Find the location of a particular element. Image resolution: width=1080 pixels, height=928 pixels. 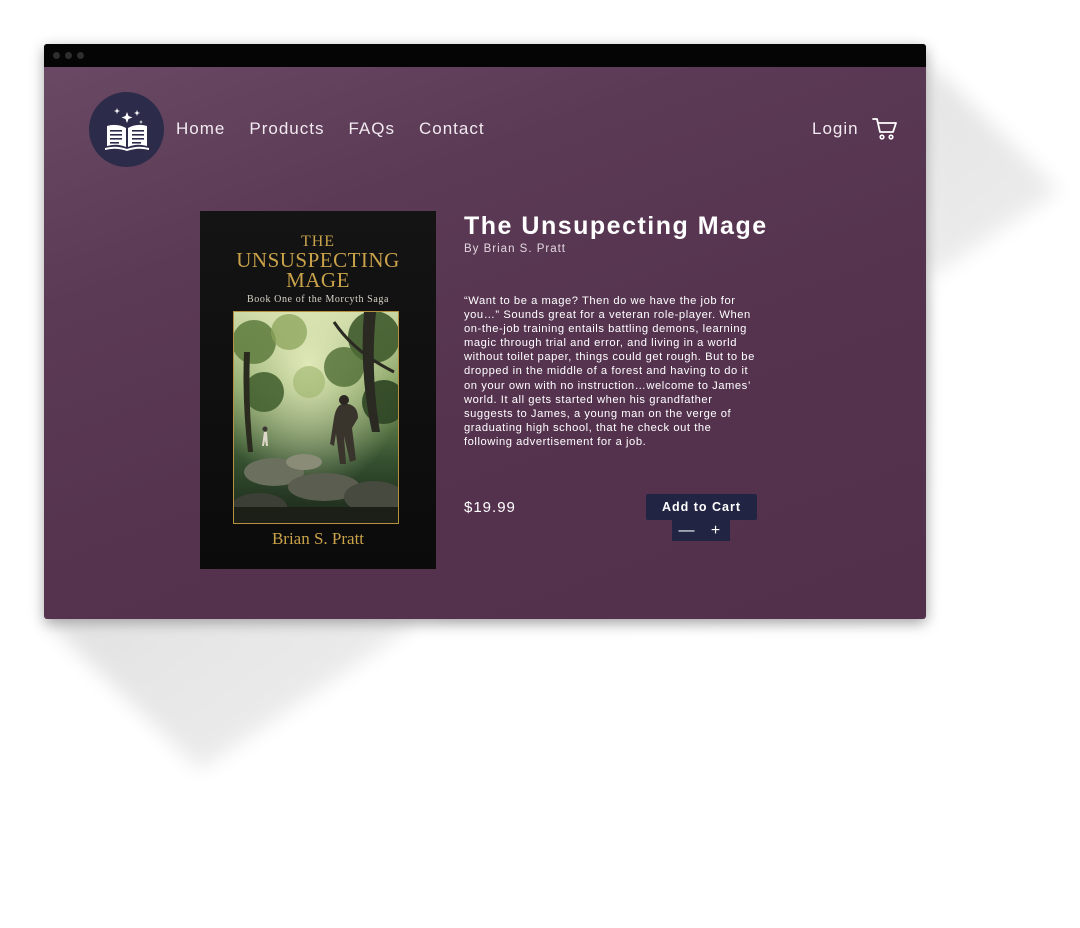

cover-forest-illustration is located at coordinates (316, 417).